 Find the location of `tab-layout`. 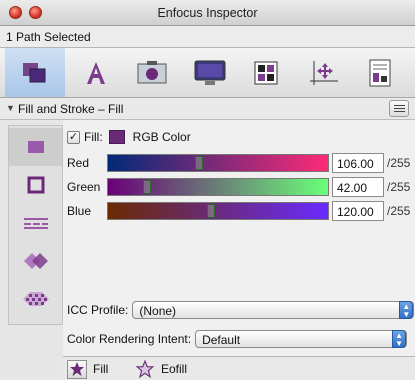

tab-layout is located at coordinates (266, 72).